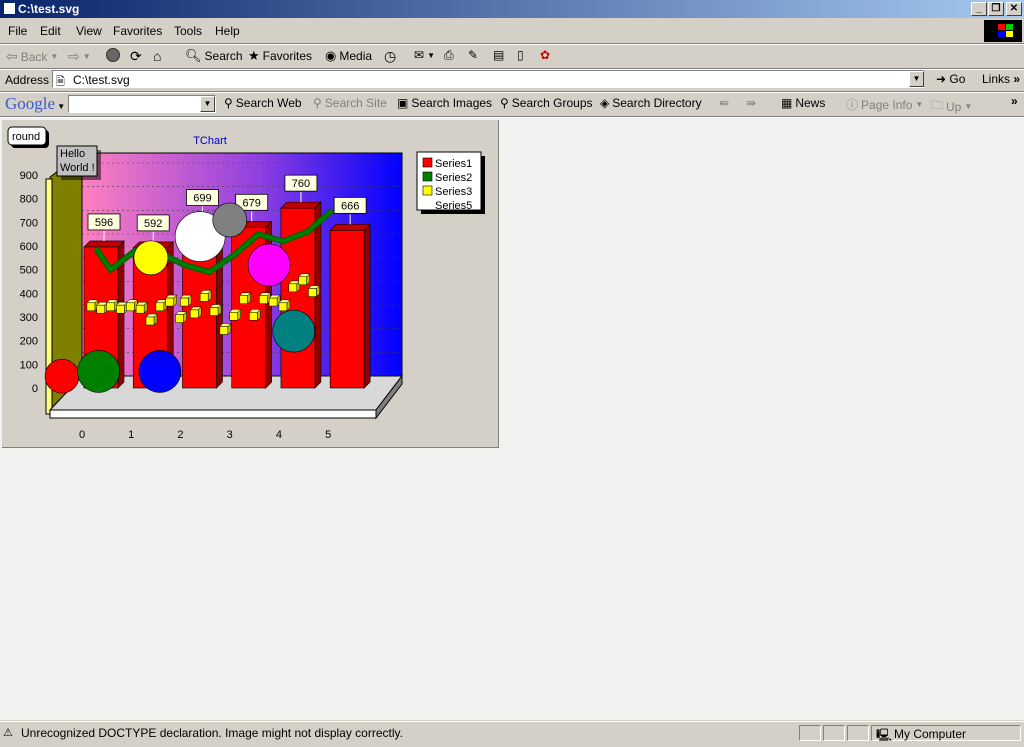 The height and width of the screenshot is (747, 1024). I want to click on minimize-button: _, so click(979, 9).